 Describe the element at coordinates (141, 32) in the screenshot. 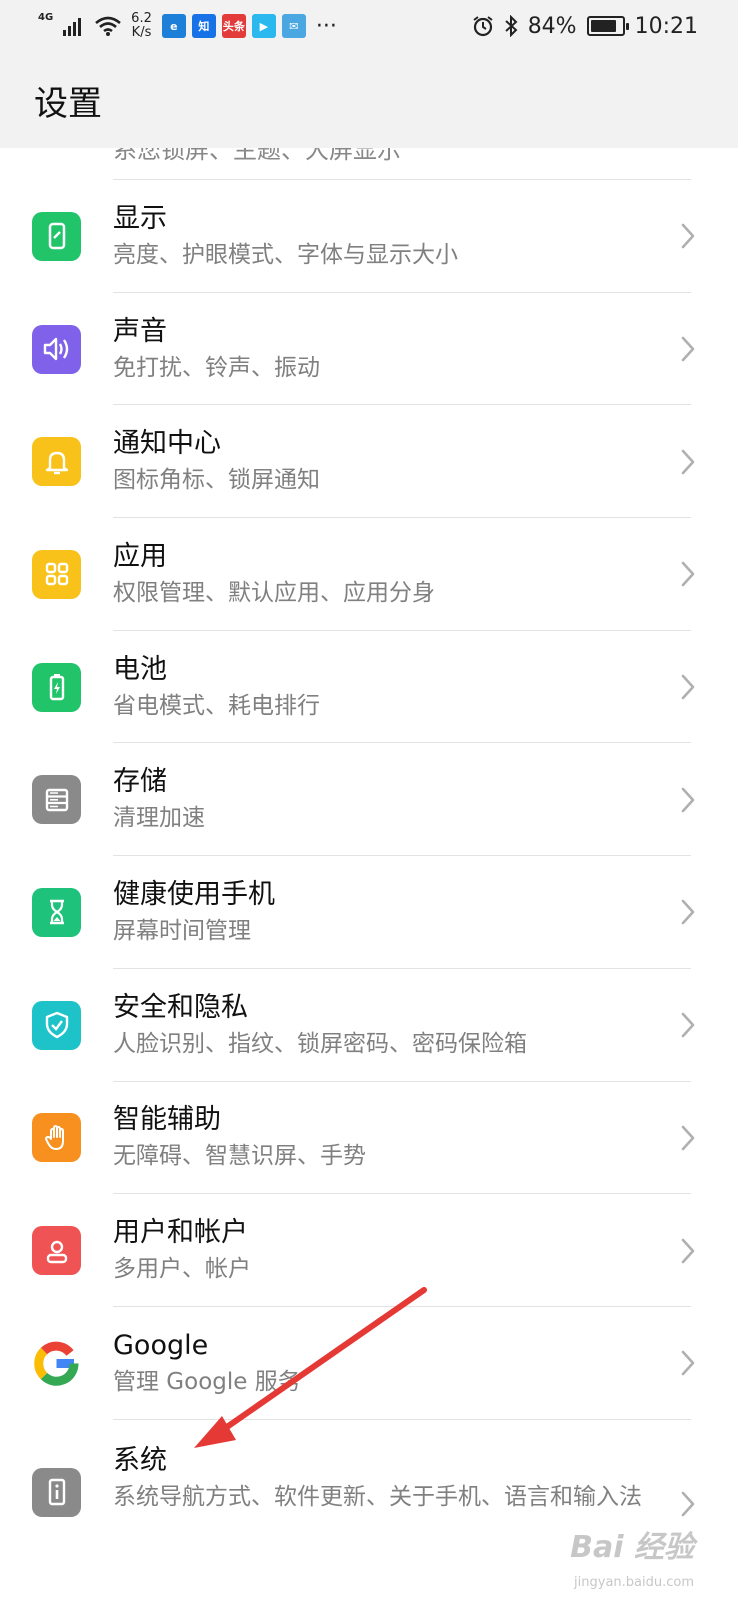

I see `speed-unit: K/s` at that location.